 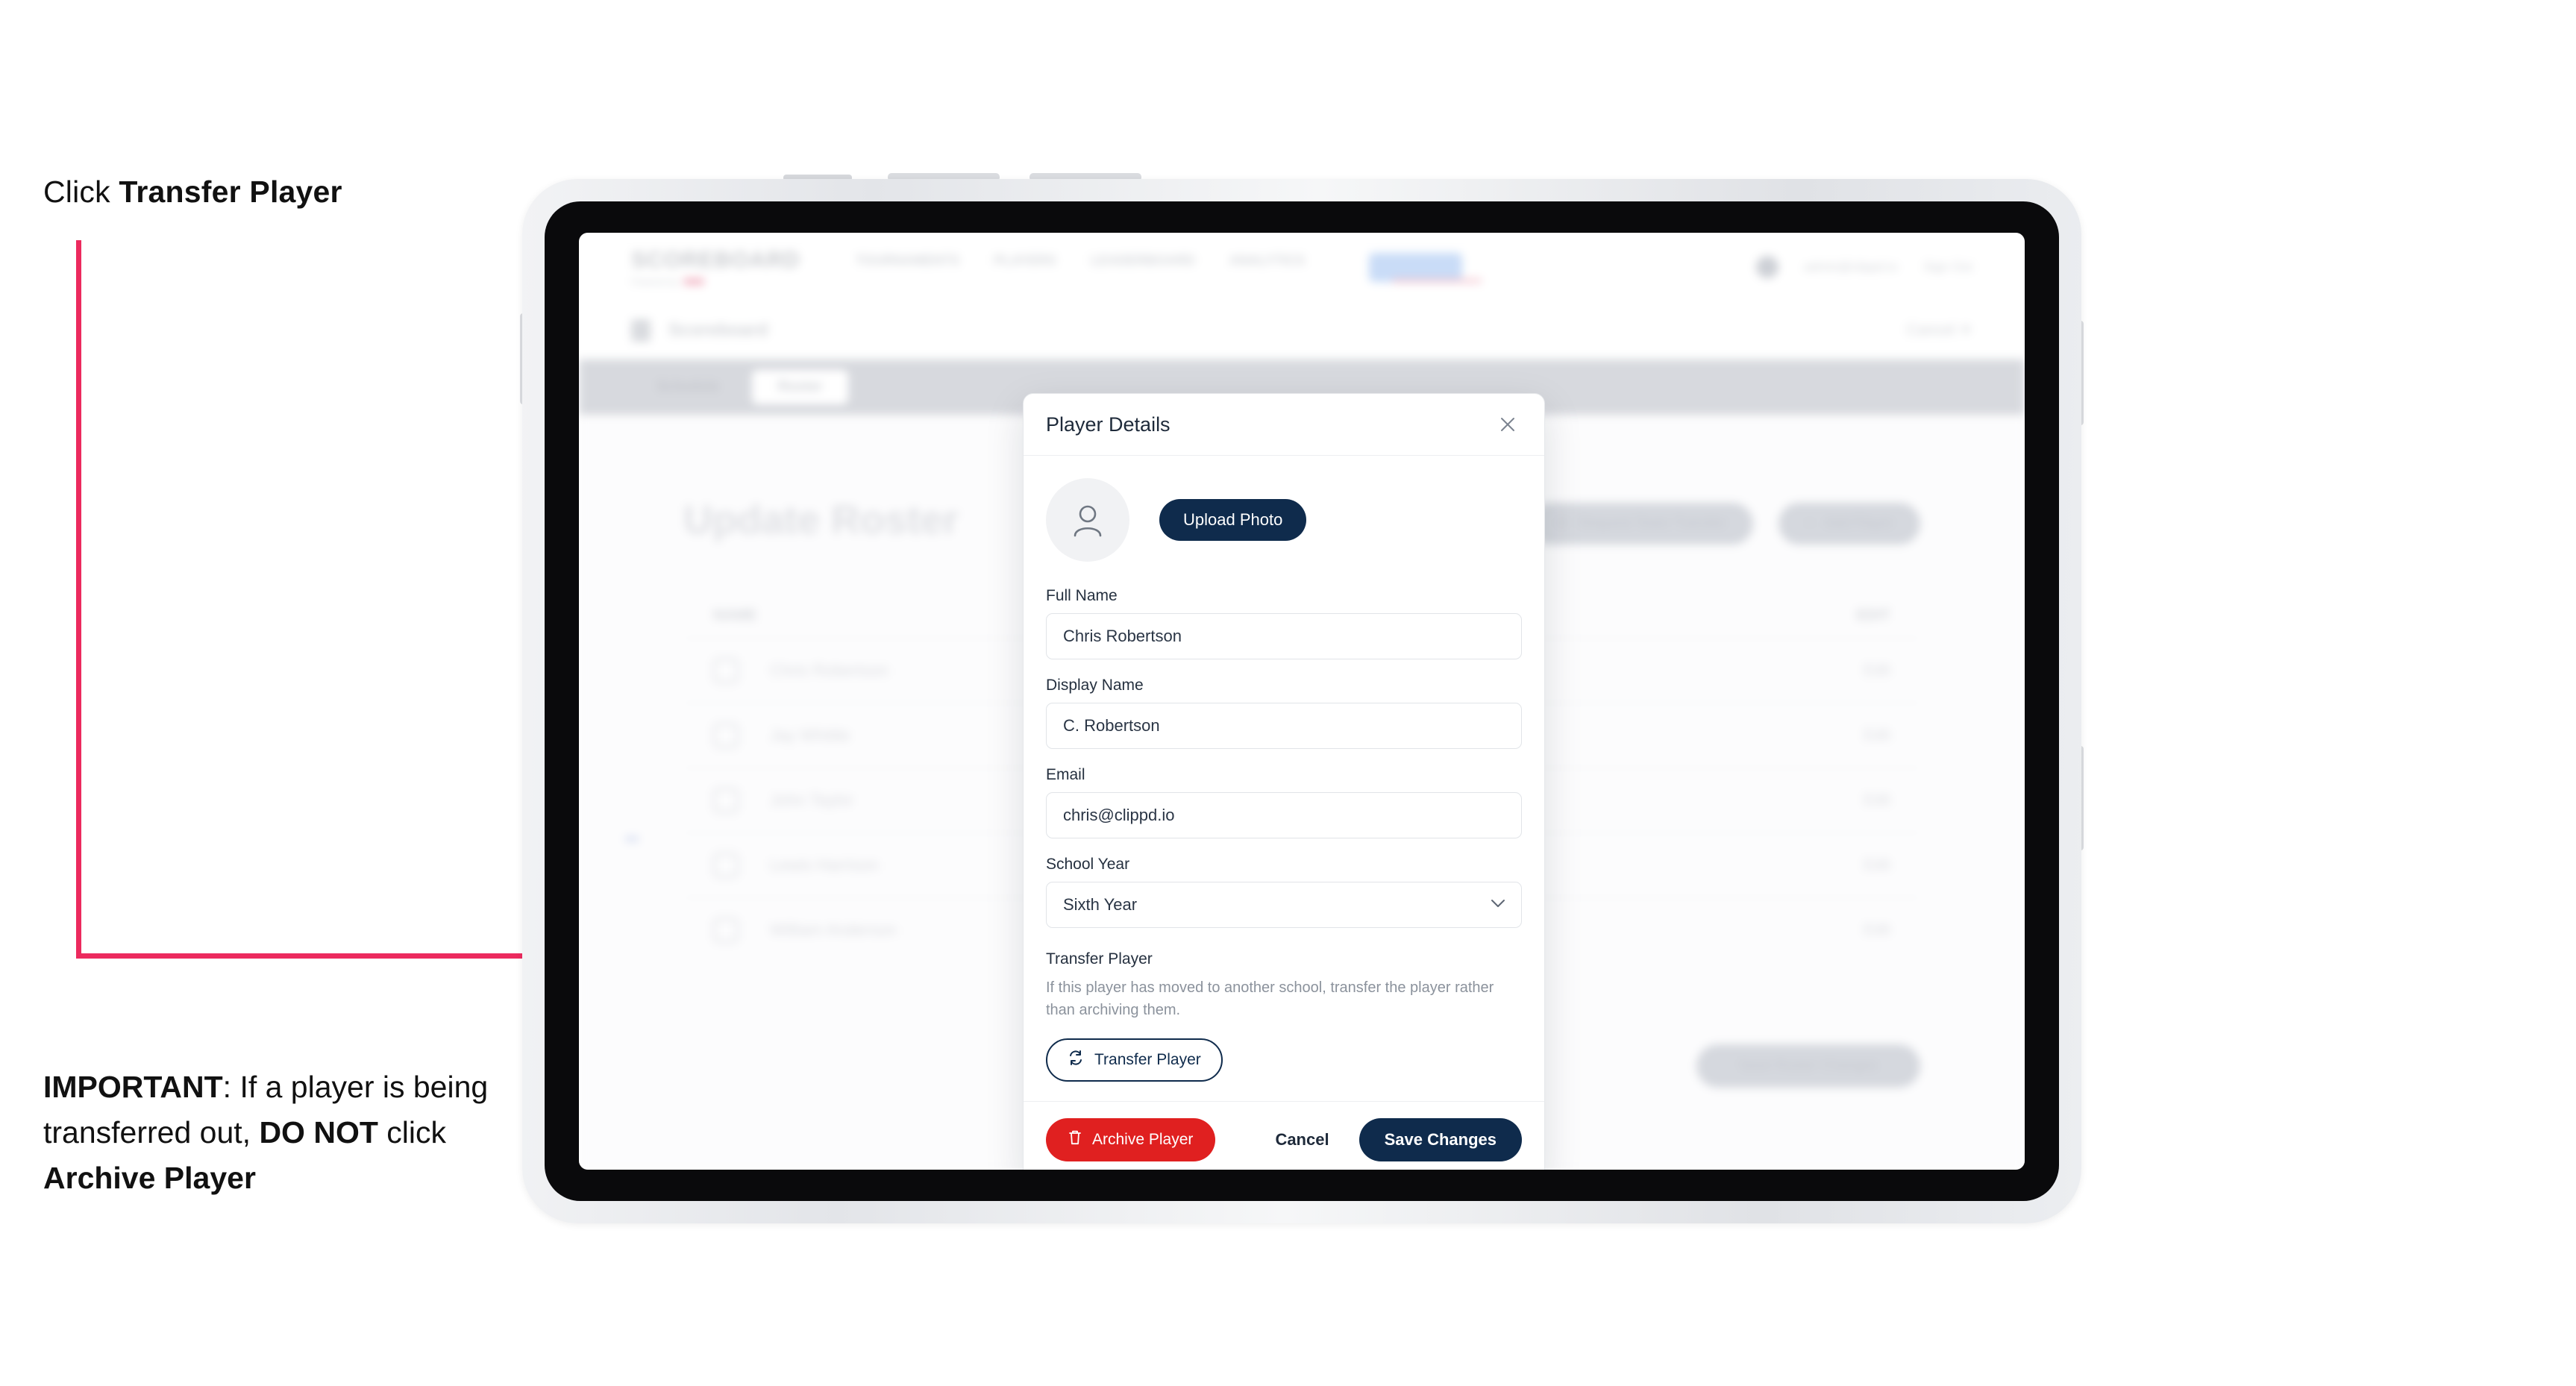 I want to click on annotation-top-prefix: Click, so click(x=81, y=192).